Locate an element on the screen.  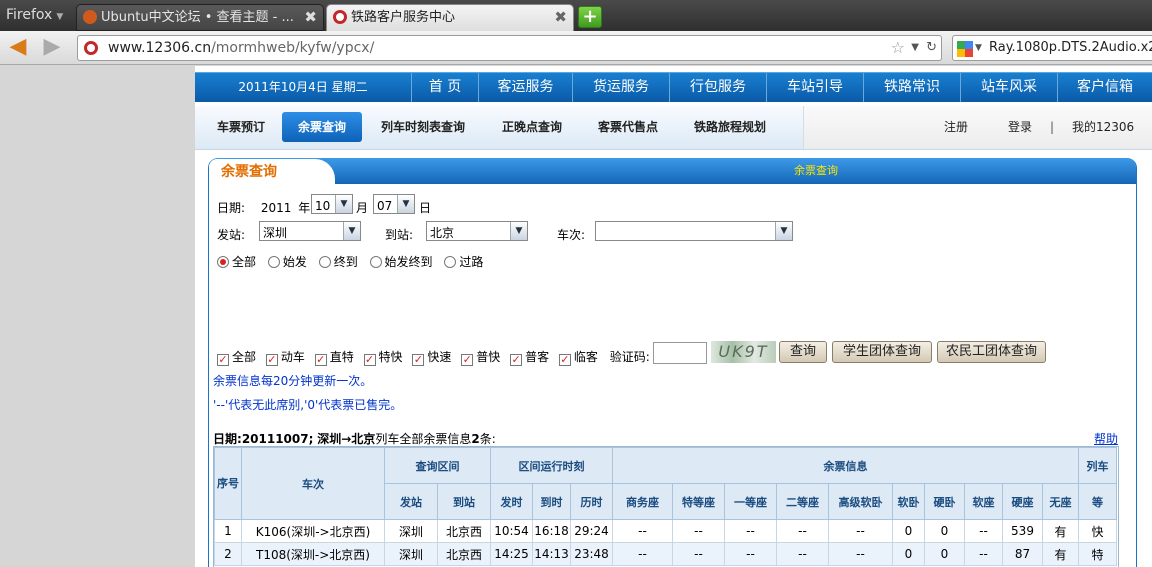
table-cell: 有 is located at coordinates (1060, 531).